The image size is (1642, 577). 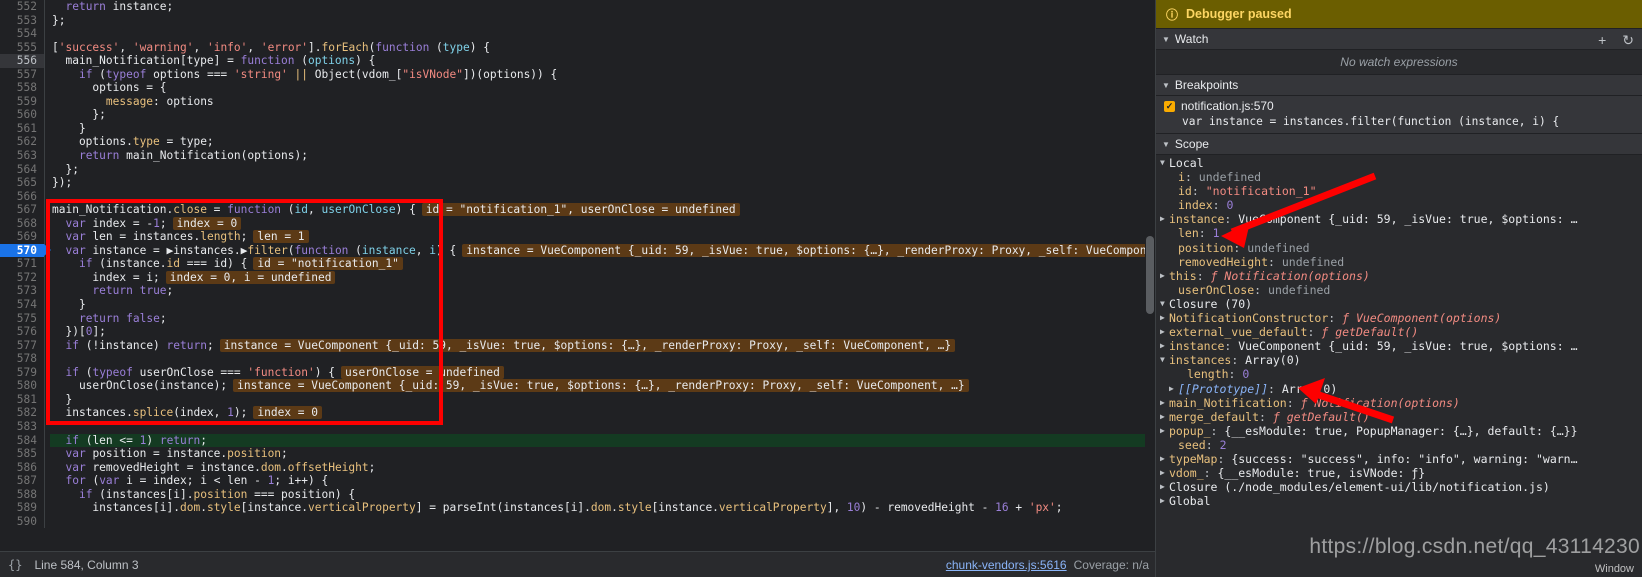 What do you see at coordinates (577, 169) in the screenshot?
I see `code-line: 564 };` at bounding box center [577, 169].